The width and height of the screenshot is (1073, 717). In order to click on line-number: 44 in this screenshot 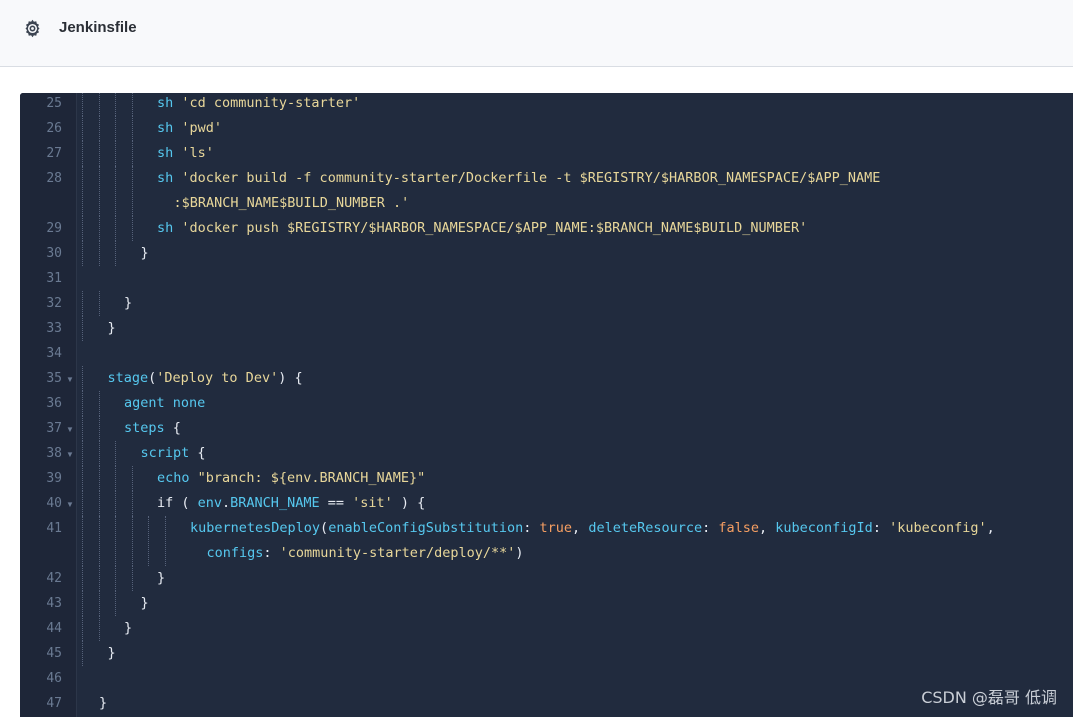, I will do `click(54, 628)`.